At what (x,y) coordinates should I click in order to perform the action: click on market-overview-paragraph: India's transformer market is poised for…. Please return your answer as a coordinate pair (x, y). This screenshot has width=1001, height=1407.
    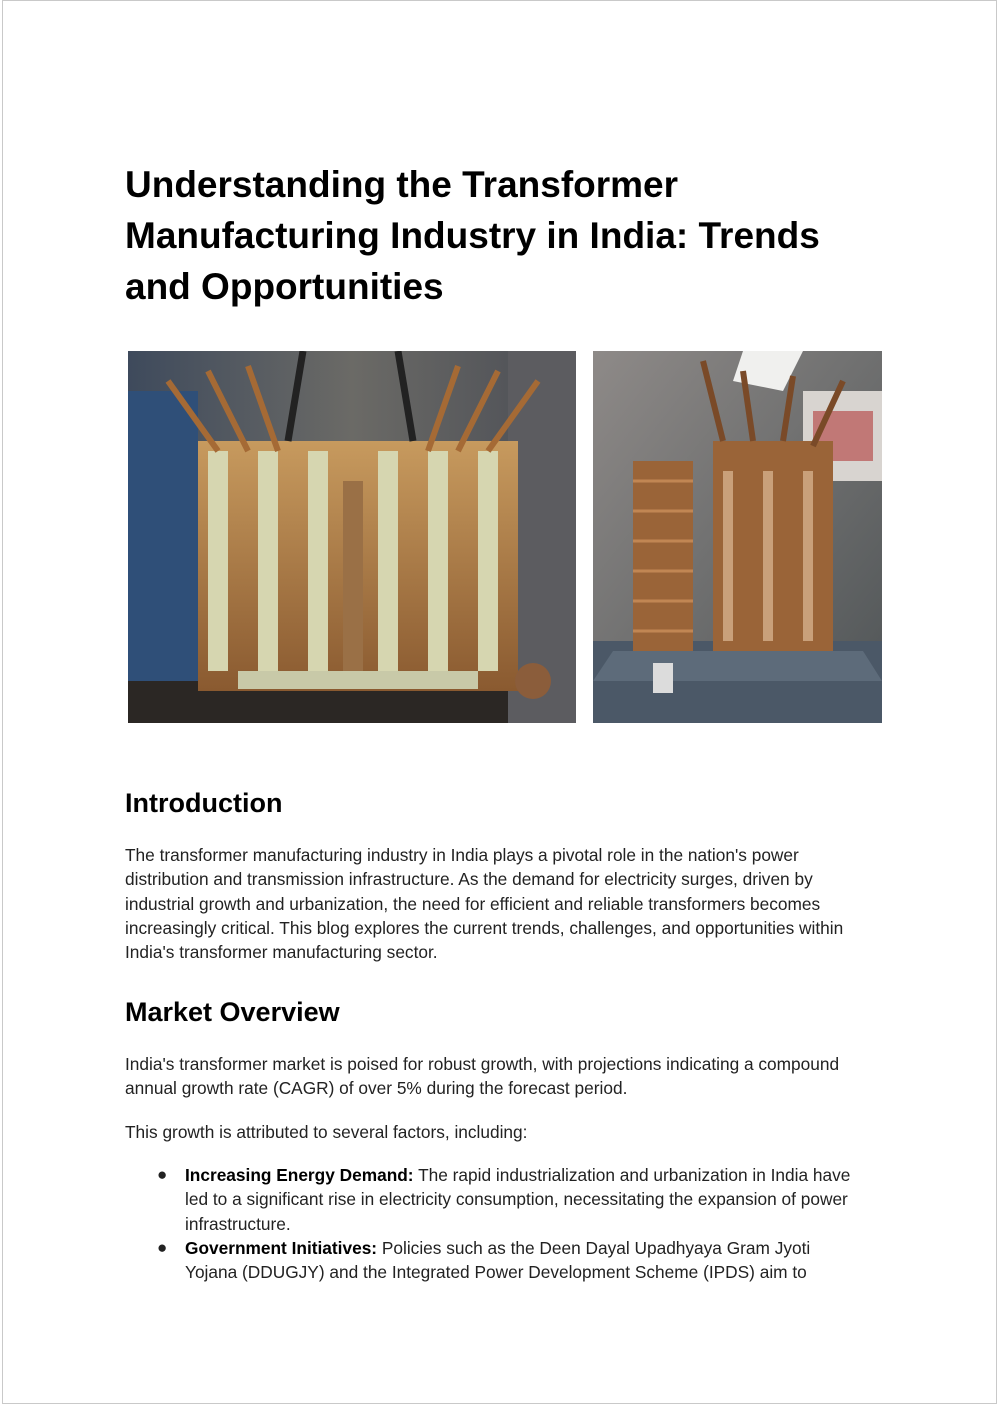
    Looking at the image, I should click on (482, 1076).